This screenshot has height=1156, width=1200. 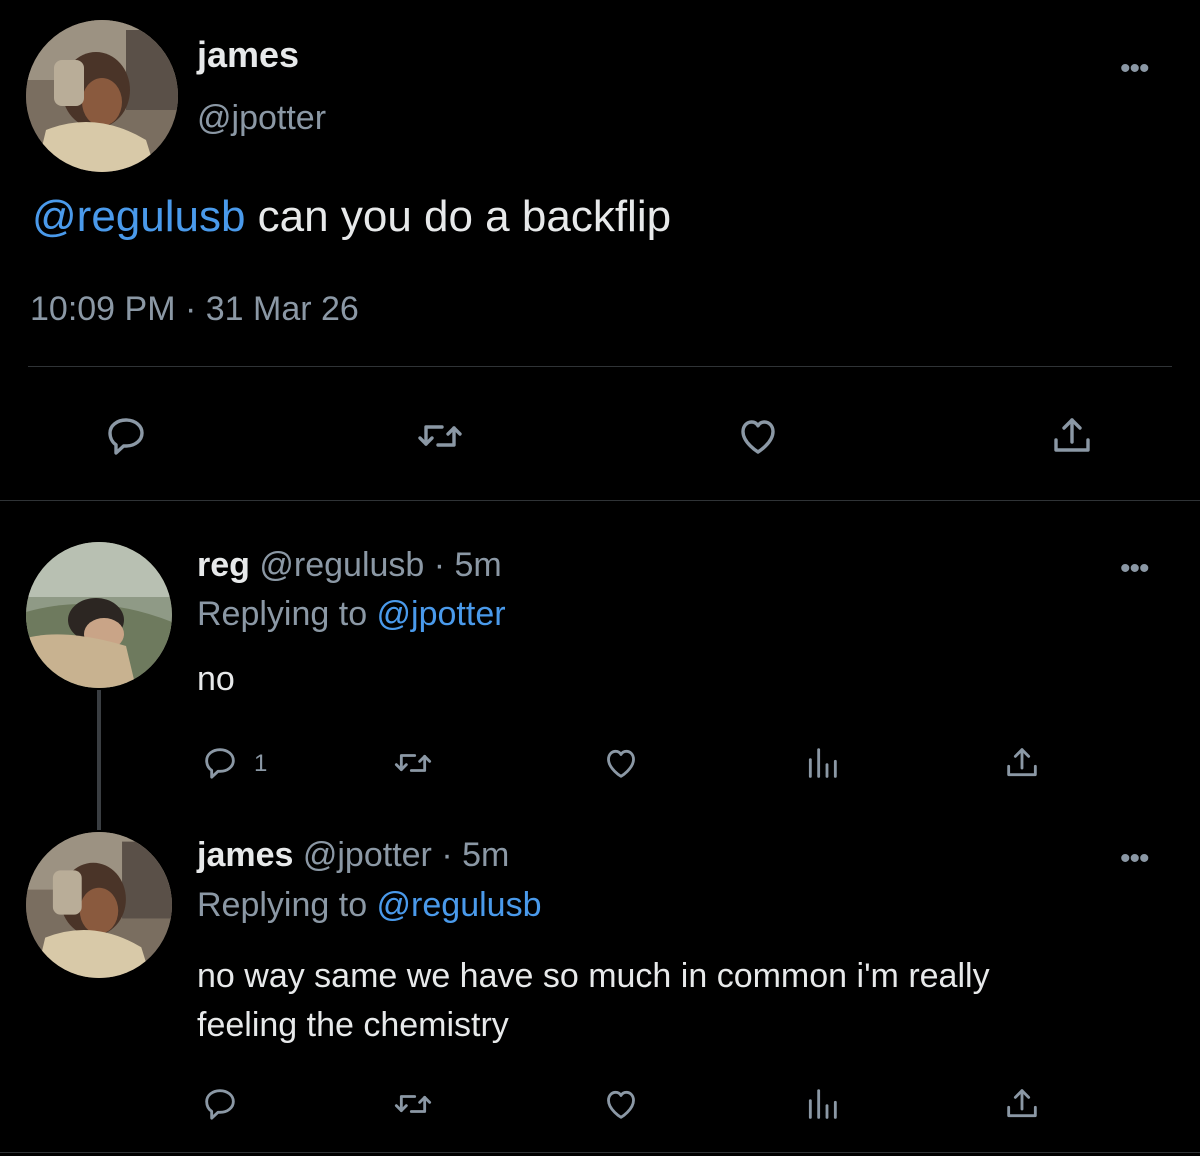 I want to click on main-mention-link: @regulusb, so click(x=138, y=216).